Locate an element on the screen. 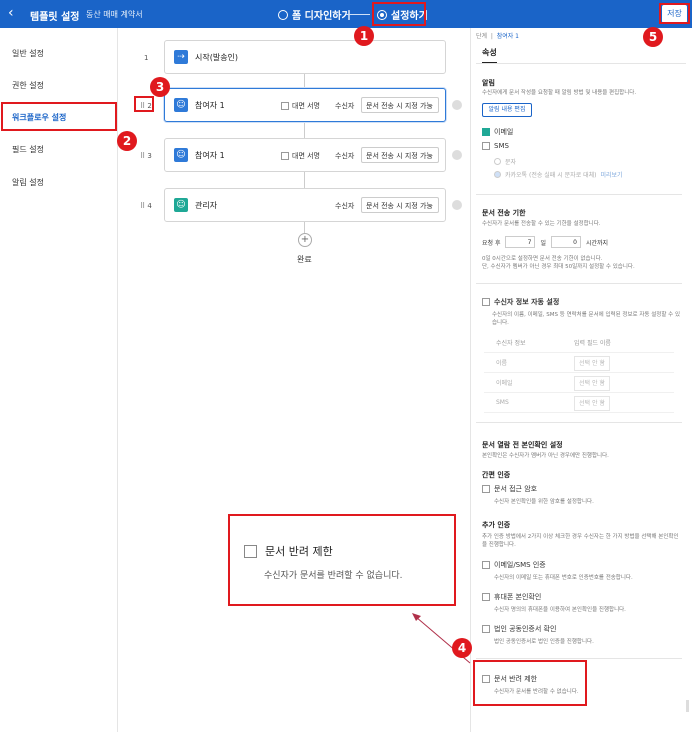 This screenshot has height=732, width=692. step-badge: 5 is located at coordinates (653, 37).